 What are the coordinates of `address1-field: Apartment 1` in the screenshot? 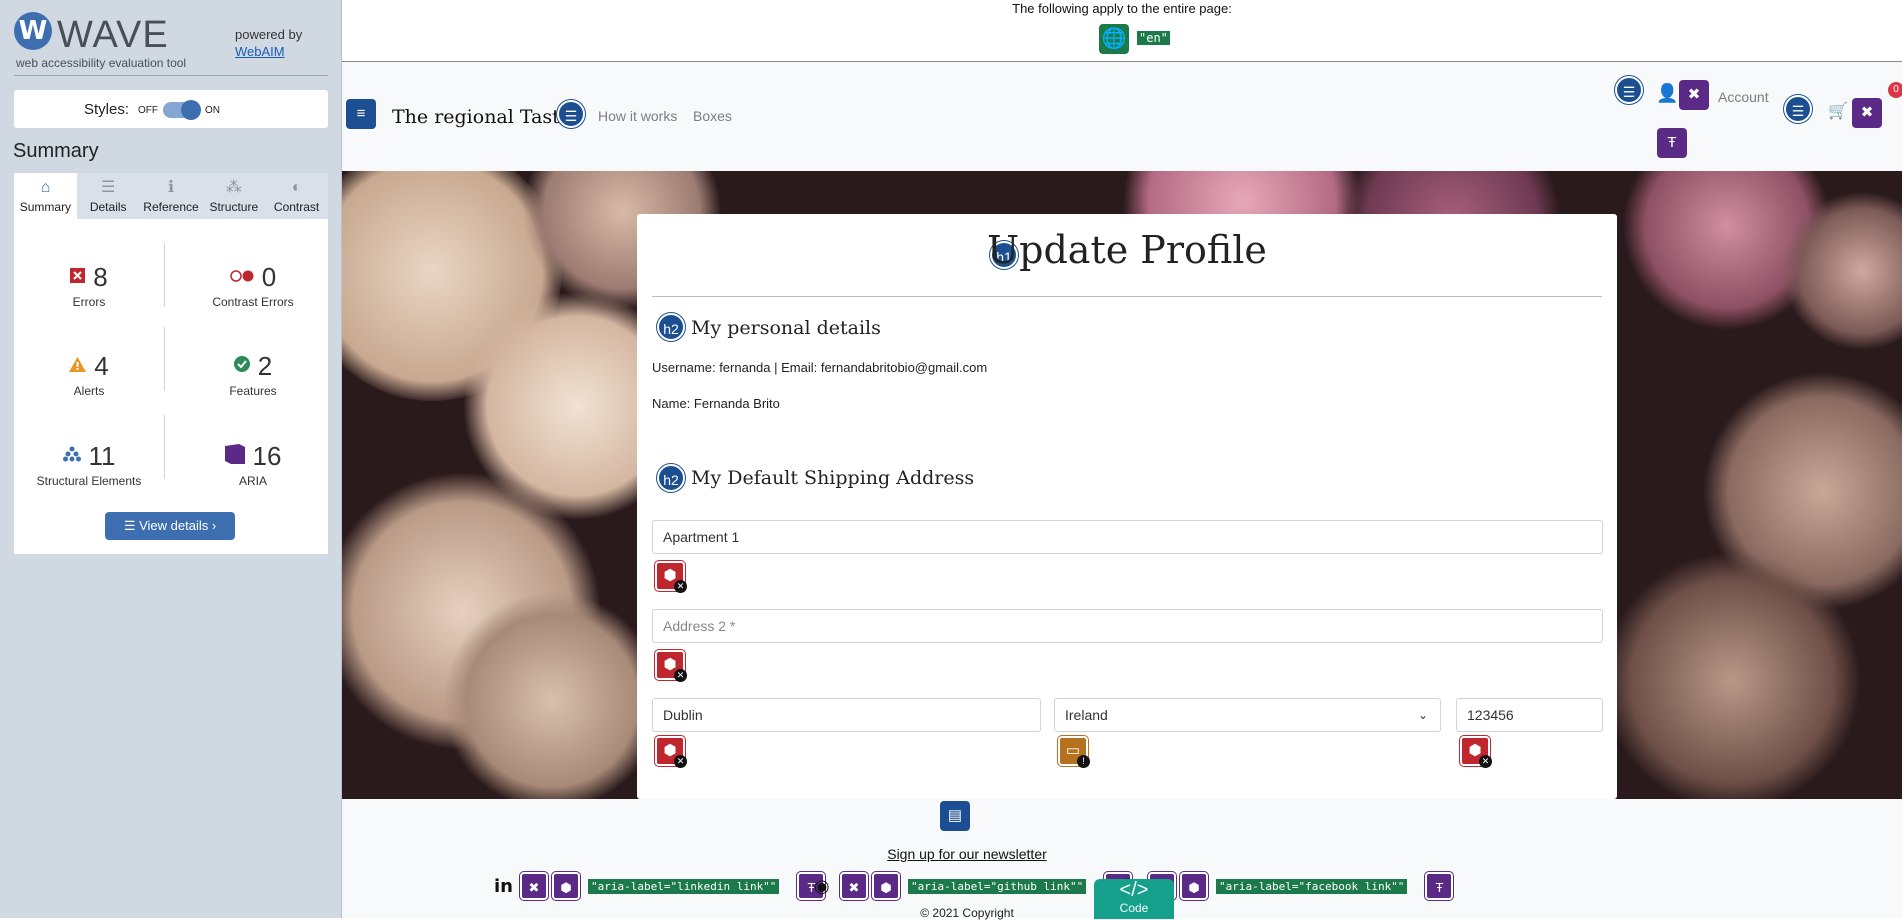 It's located at (1127, 537).